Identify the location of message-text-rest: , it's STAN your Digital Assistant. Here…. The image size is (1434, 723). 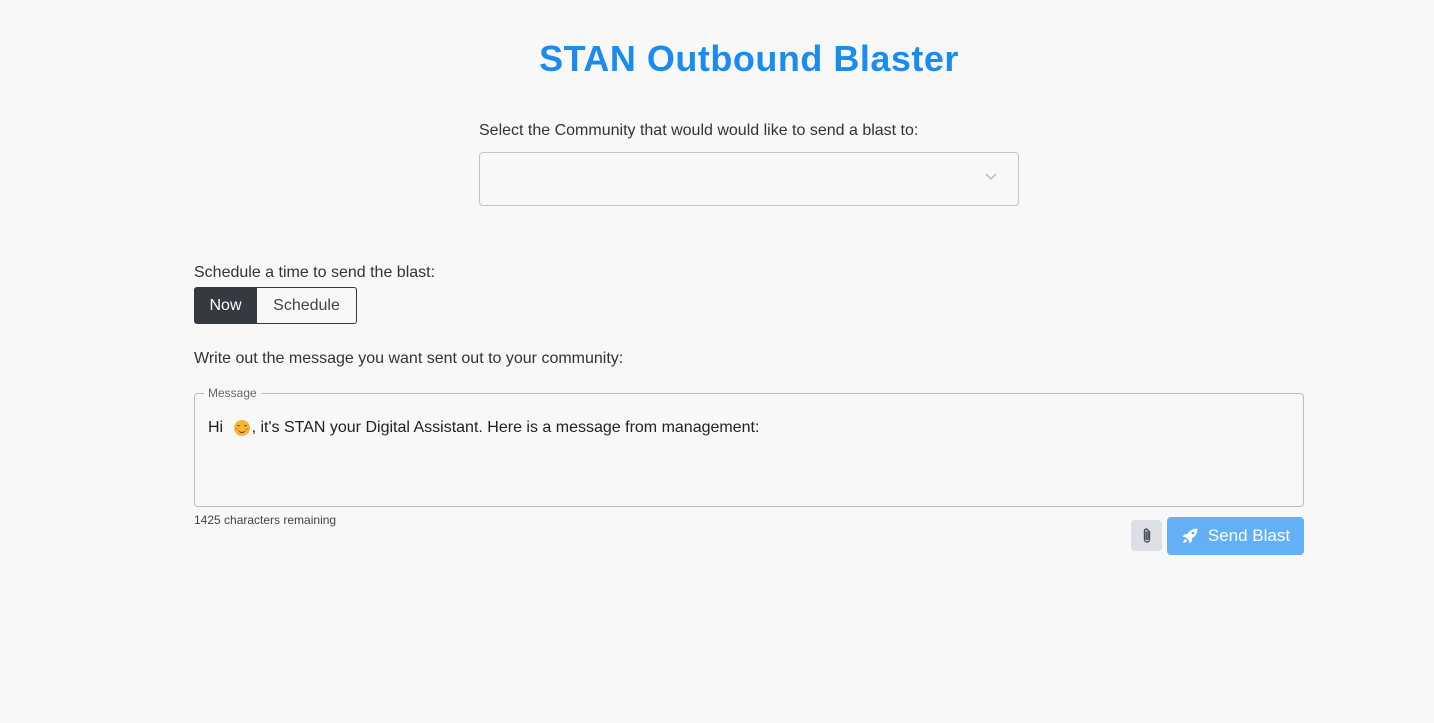
(505, 427).